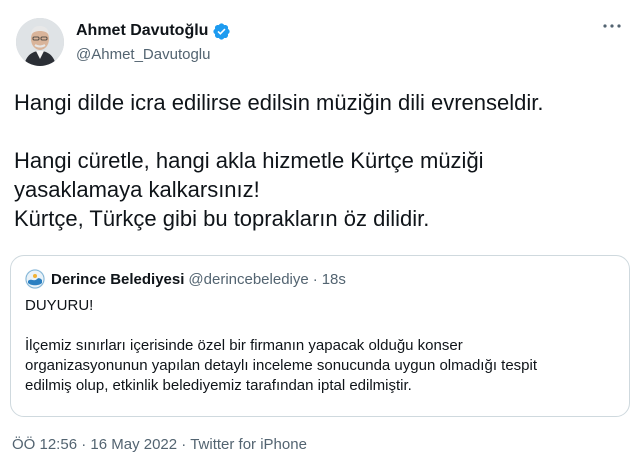  Describe the element at coordinates (142, 31) in the screenshot. I see `author-display-name: Ahmet Davutoğlu` at that location.